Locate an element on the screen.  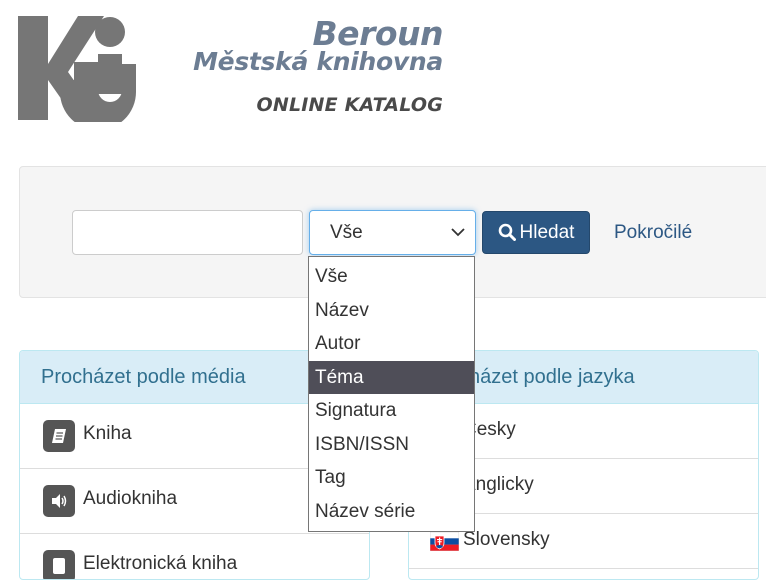
scope-option-tema: Téma is located at coordinates (391, 377).